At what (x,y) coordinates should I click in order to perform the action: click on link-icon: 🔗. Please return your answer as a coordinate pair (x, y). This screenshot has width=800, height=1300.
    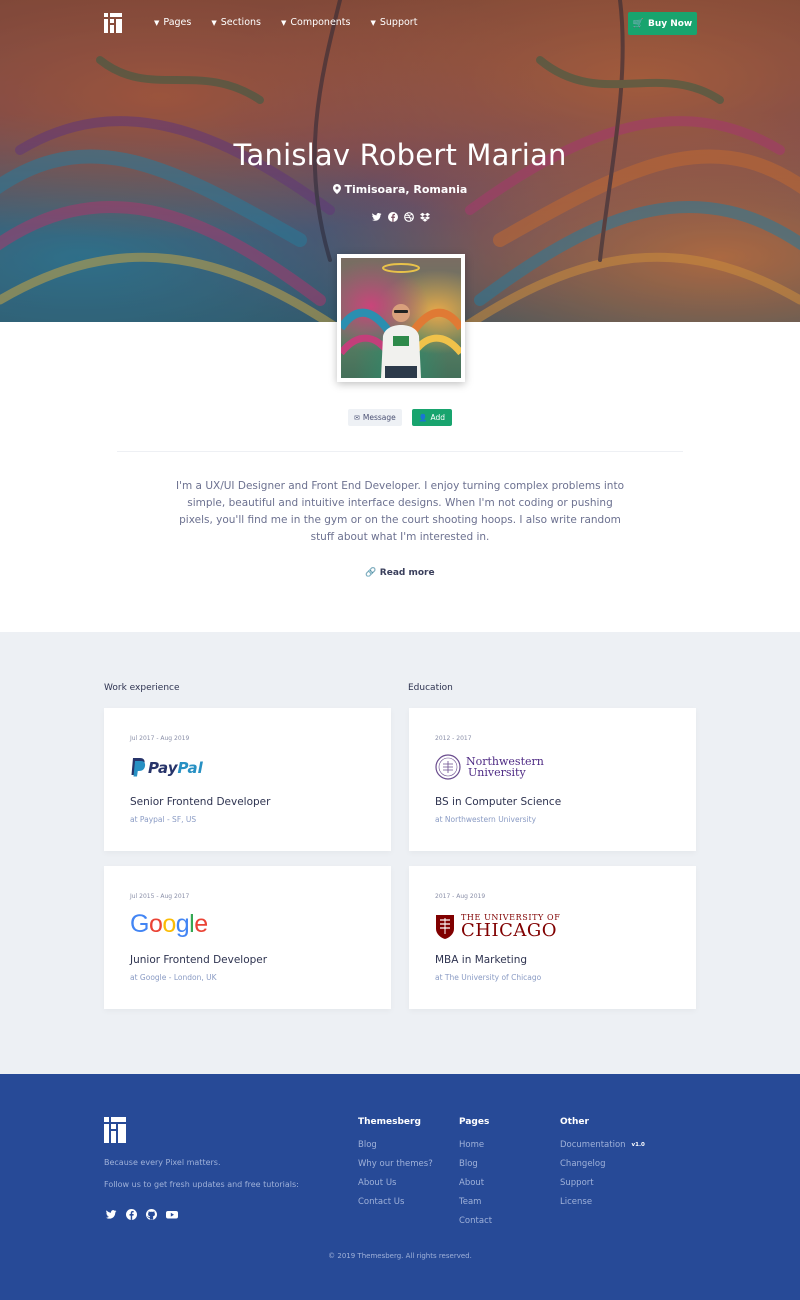
    Looking at the image, I should click on (371, 573).